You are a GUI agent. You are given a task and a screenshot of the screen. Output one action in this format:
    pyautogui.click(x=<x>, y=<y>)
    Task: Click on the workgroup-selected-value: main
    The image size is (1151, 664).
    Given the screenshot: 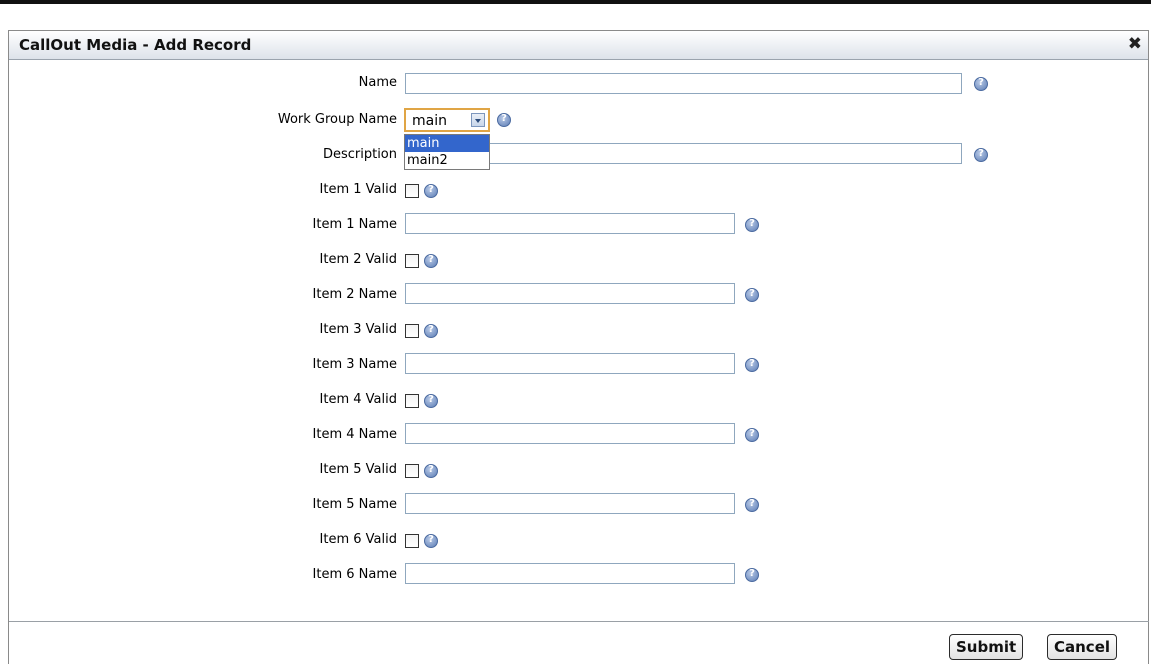 What is the action you would take?
    pyautogui.click(x=429, y=121)
    